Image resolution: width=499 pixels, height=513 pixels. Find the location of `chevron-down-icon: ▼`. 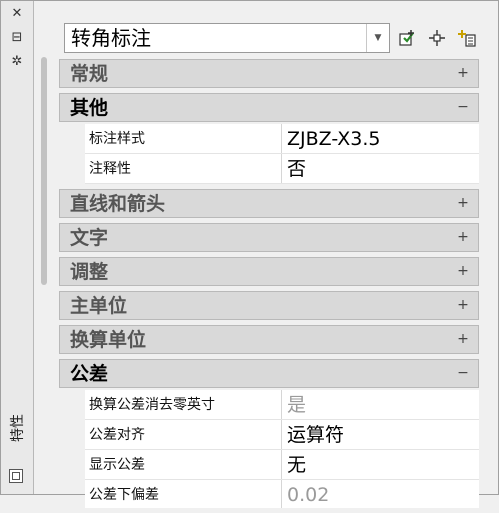

chevron-down-icon: ▼ is located at coordinates (377, 38).